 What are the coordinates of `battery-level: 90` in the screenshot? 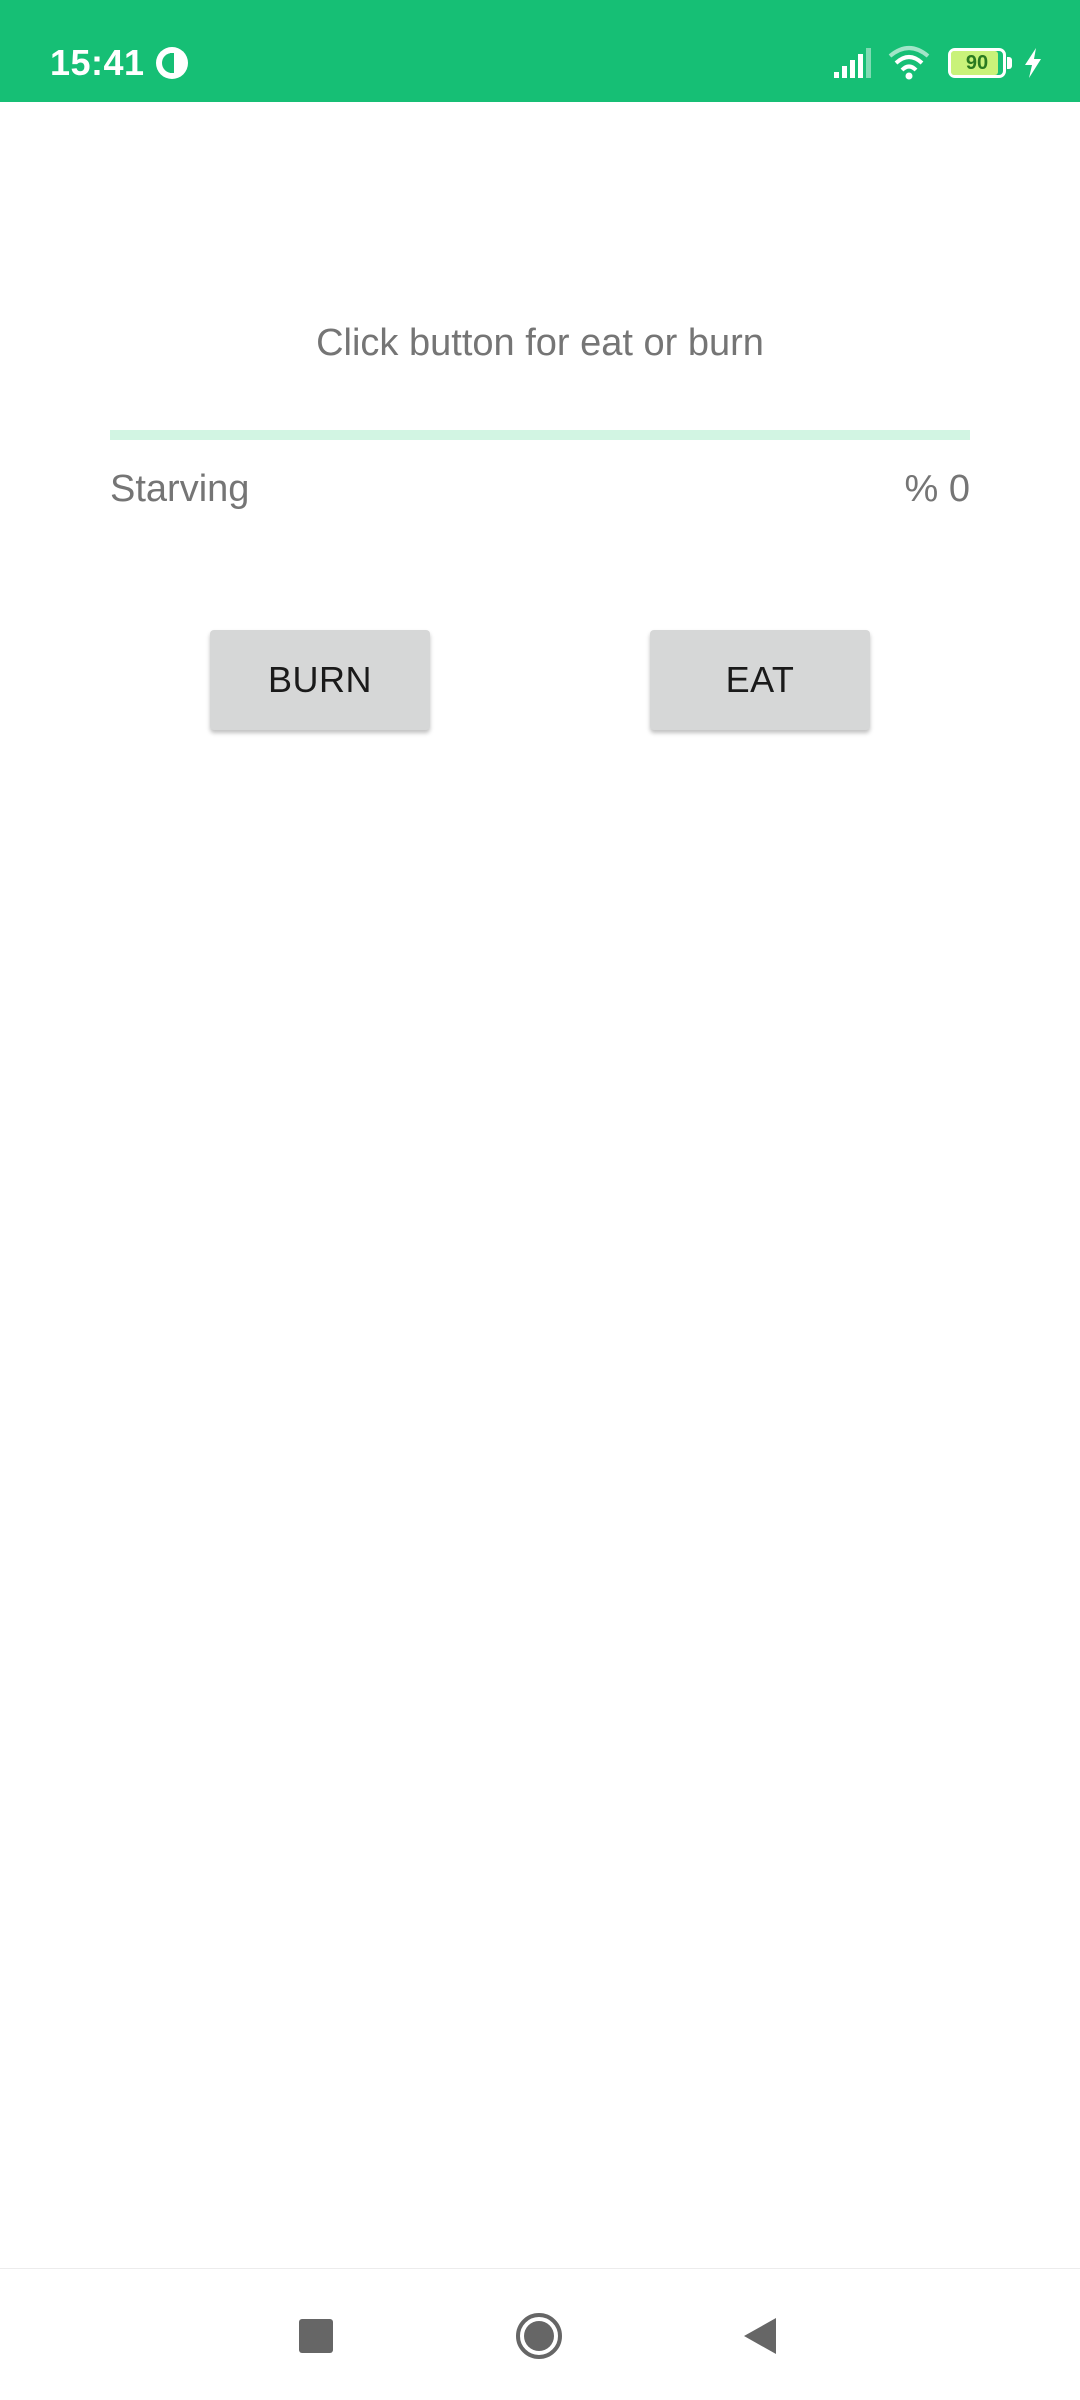 It's located at (977, 63).